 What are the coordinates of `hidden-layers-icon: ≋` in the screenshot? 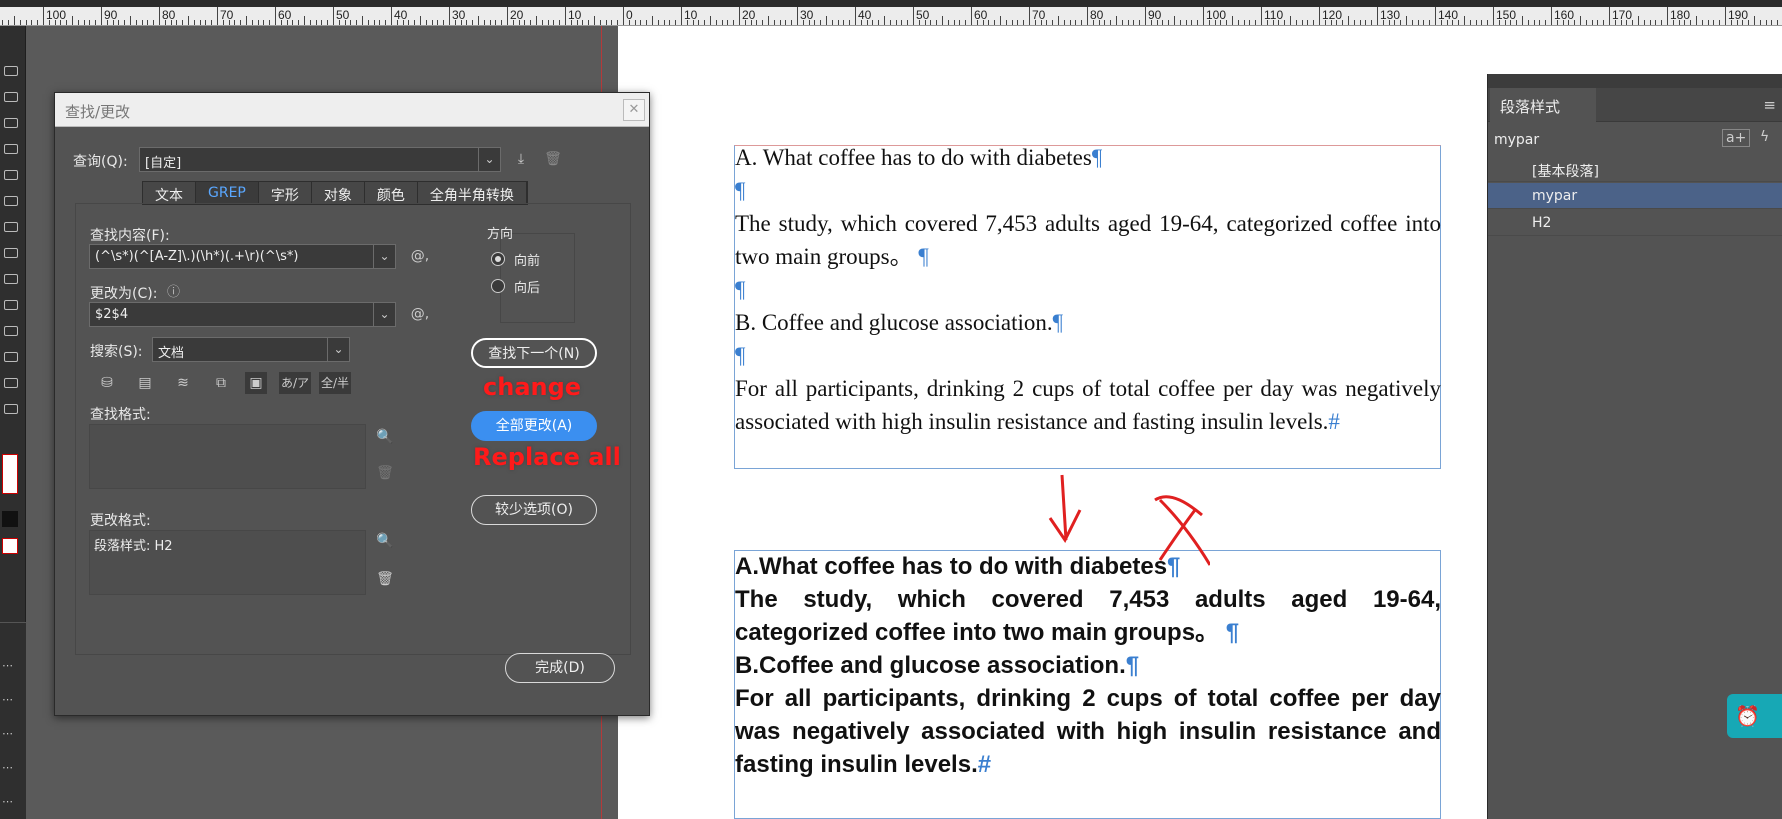 It's located at (183, 383).